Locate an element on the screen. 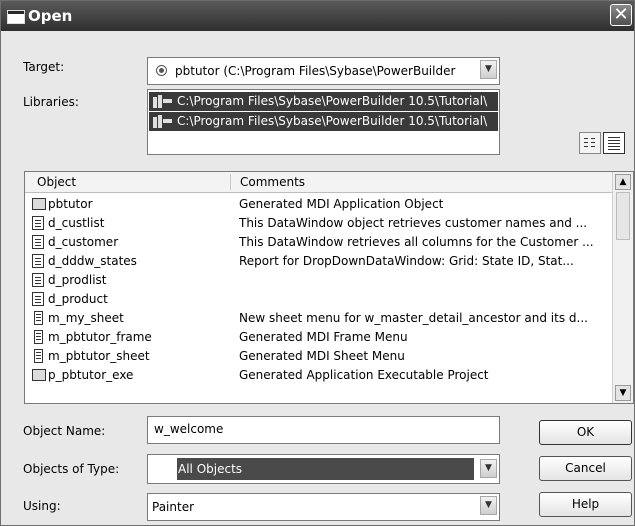 The width and height of the screenshot is (635, 526). target-radio-icon is located at coordinates (161, 70).